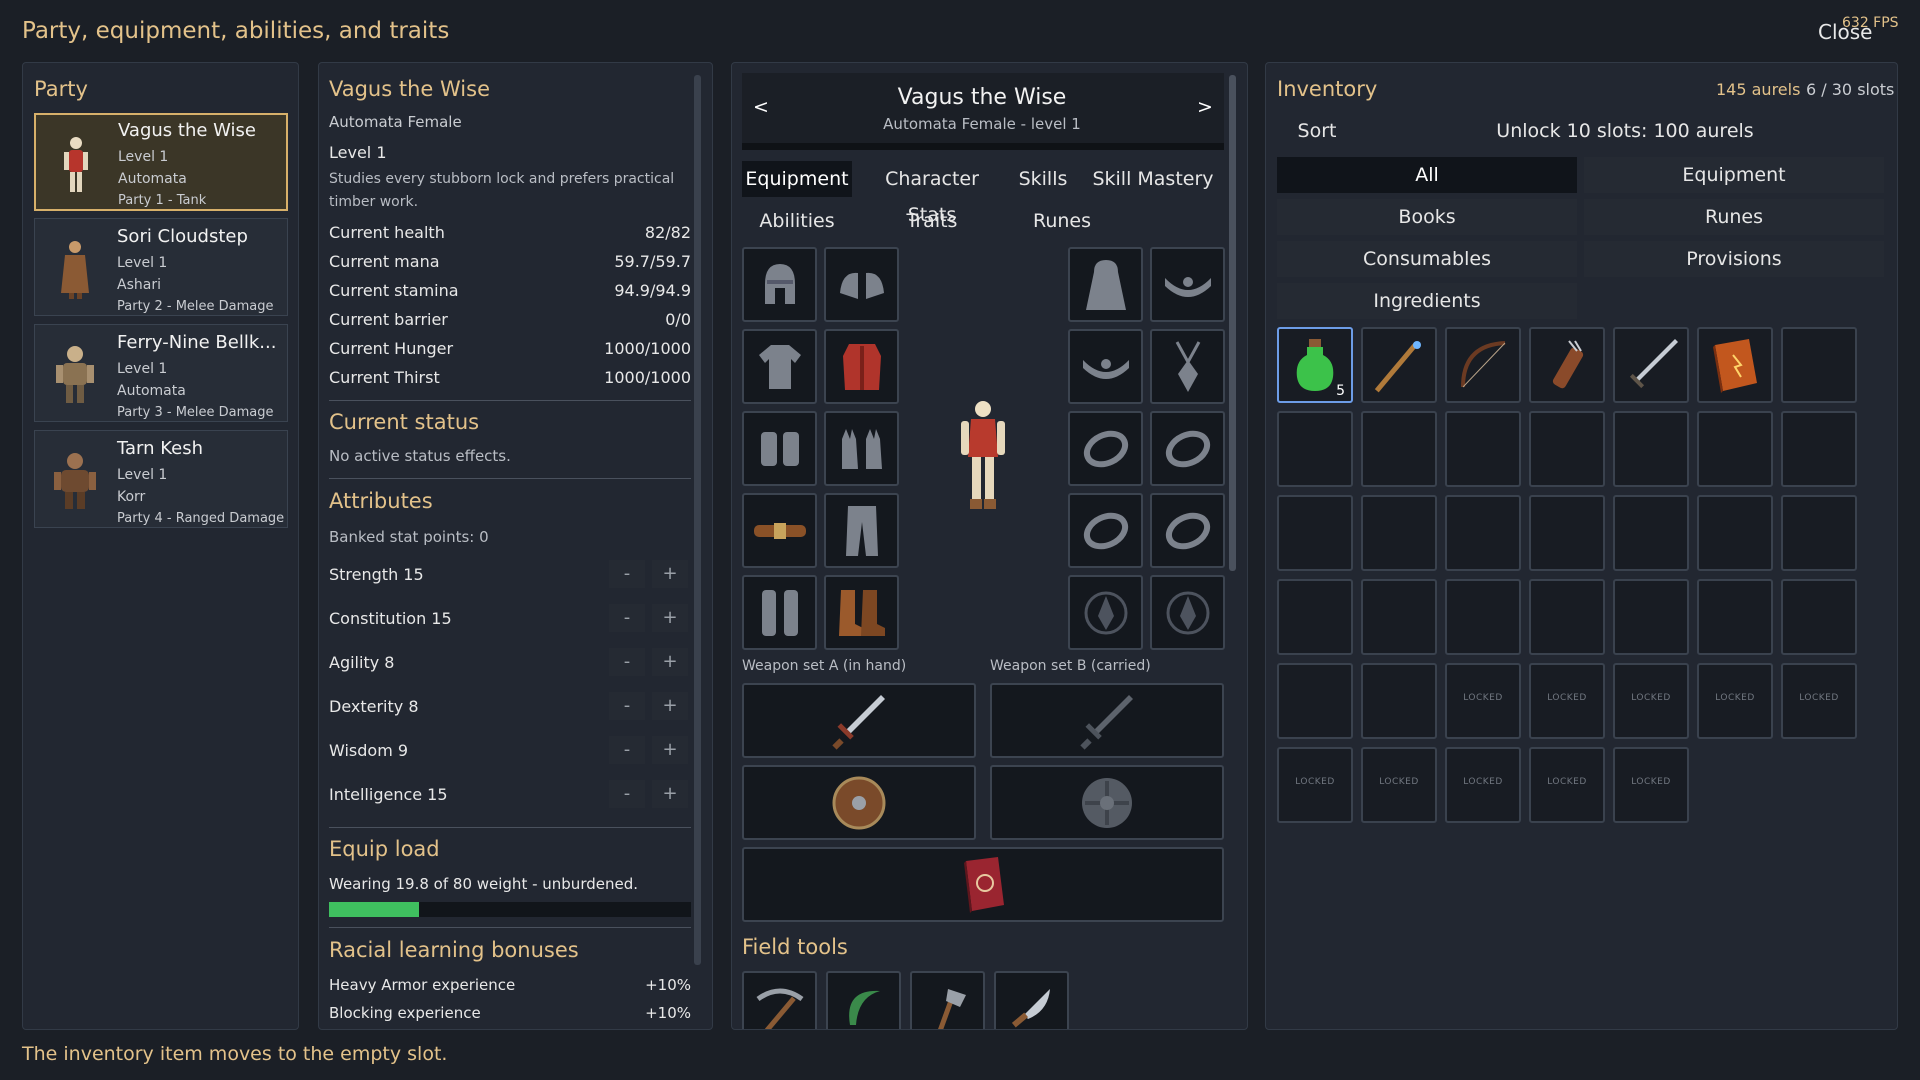 The image size is (1920, 1080). I want to click on inventory-slot: 5, so click(1315, 365).